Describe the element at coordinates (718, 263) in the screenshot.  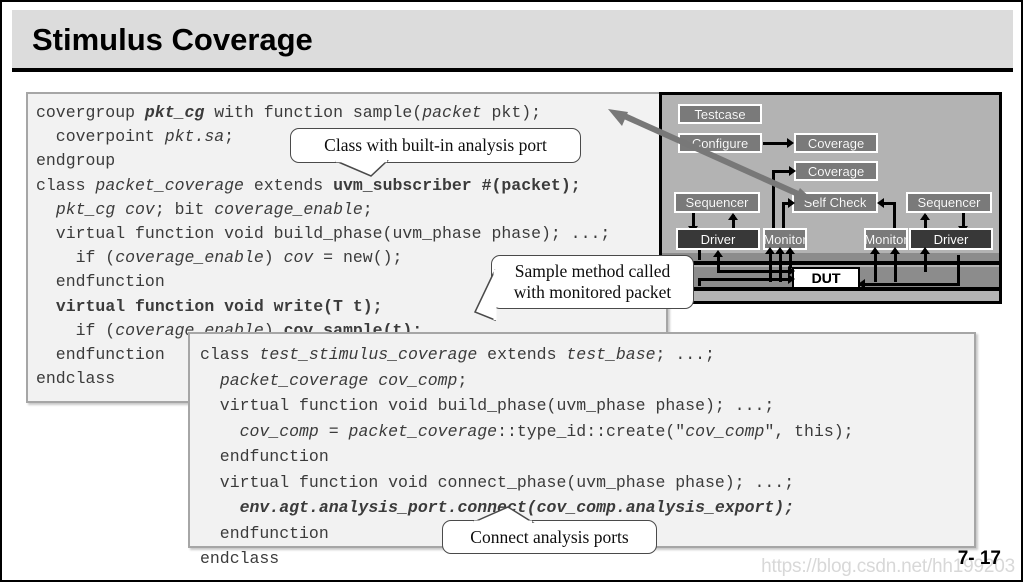
I see `bus-driverleft2-v` at that location.